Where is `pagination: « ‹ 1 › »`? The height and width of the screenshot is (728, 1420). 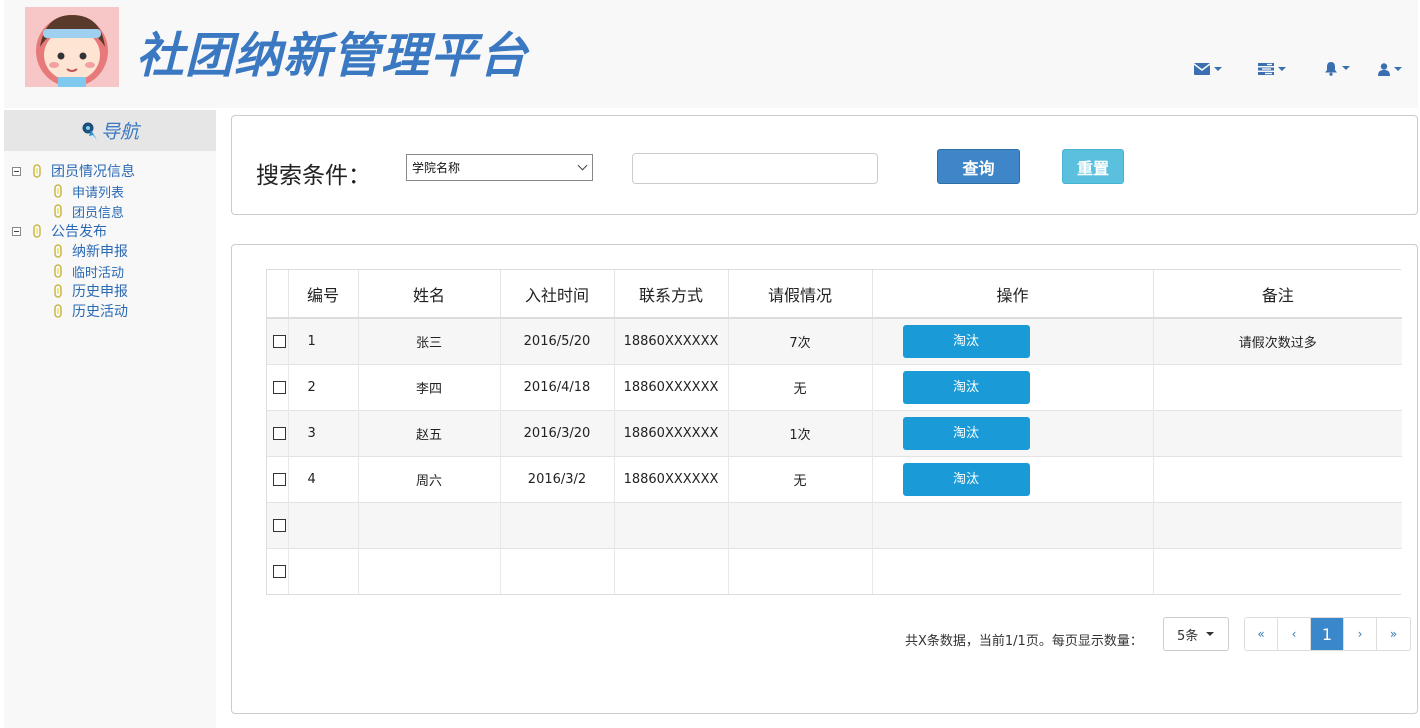
pagination: « ‹ 1 › » is located at coordinates (1327, 634).